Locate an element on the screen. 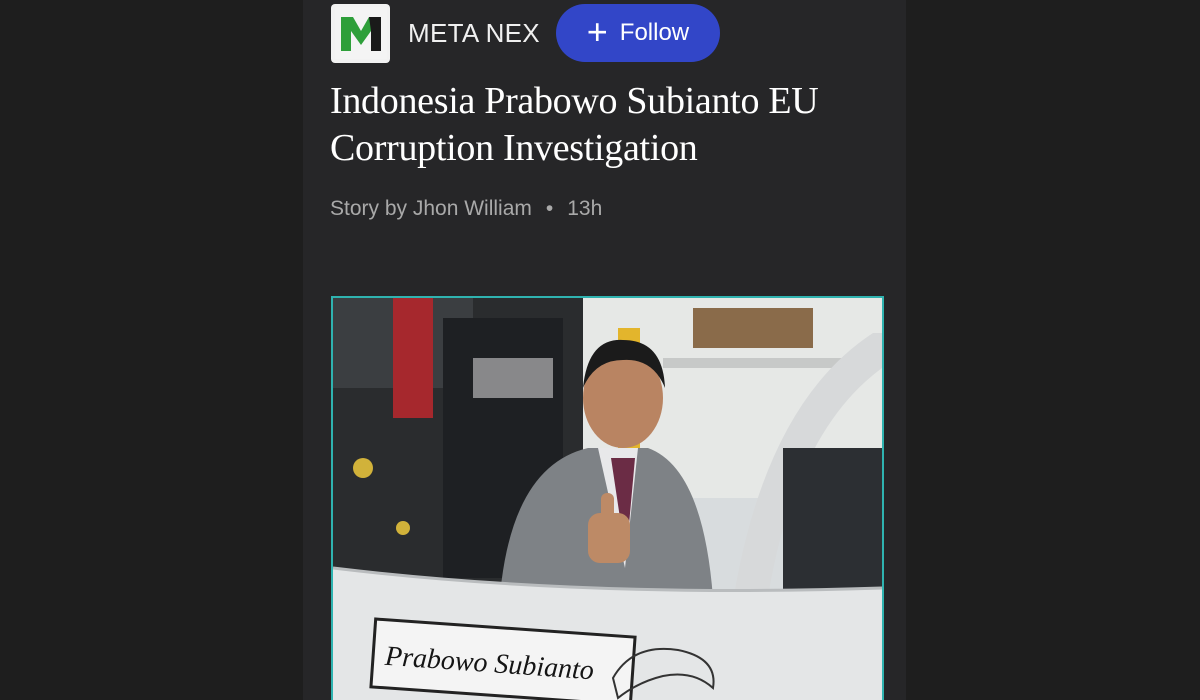 The width and height of the screenshot is (1200, 700). follow-button: + Follow is located at coordinates (637, 33).